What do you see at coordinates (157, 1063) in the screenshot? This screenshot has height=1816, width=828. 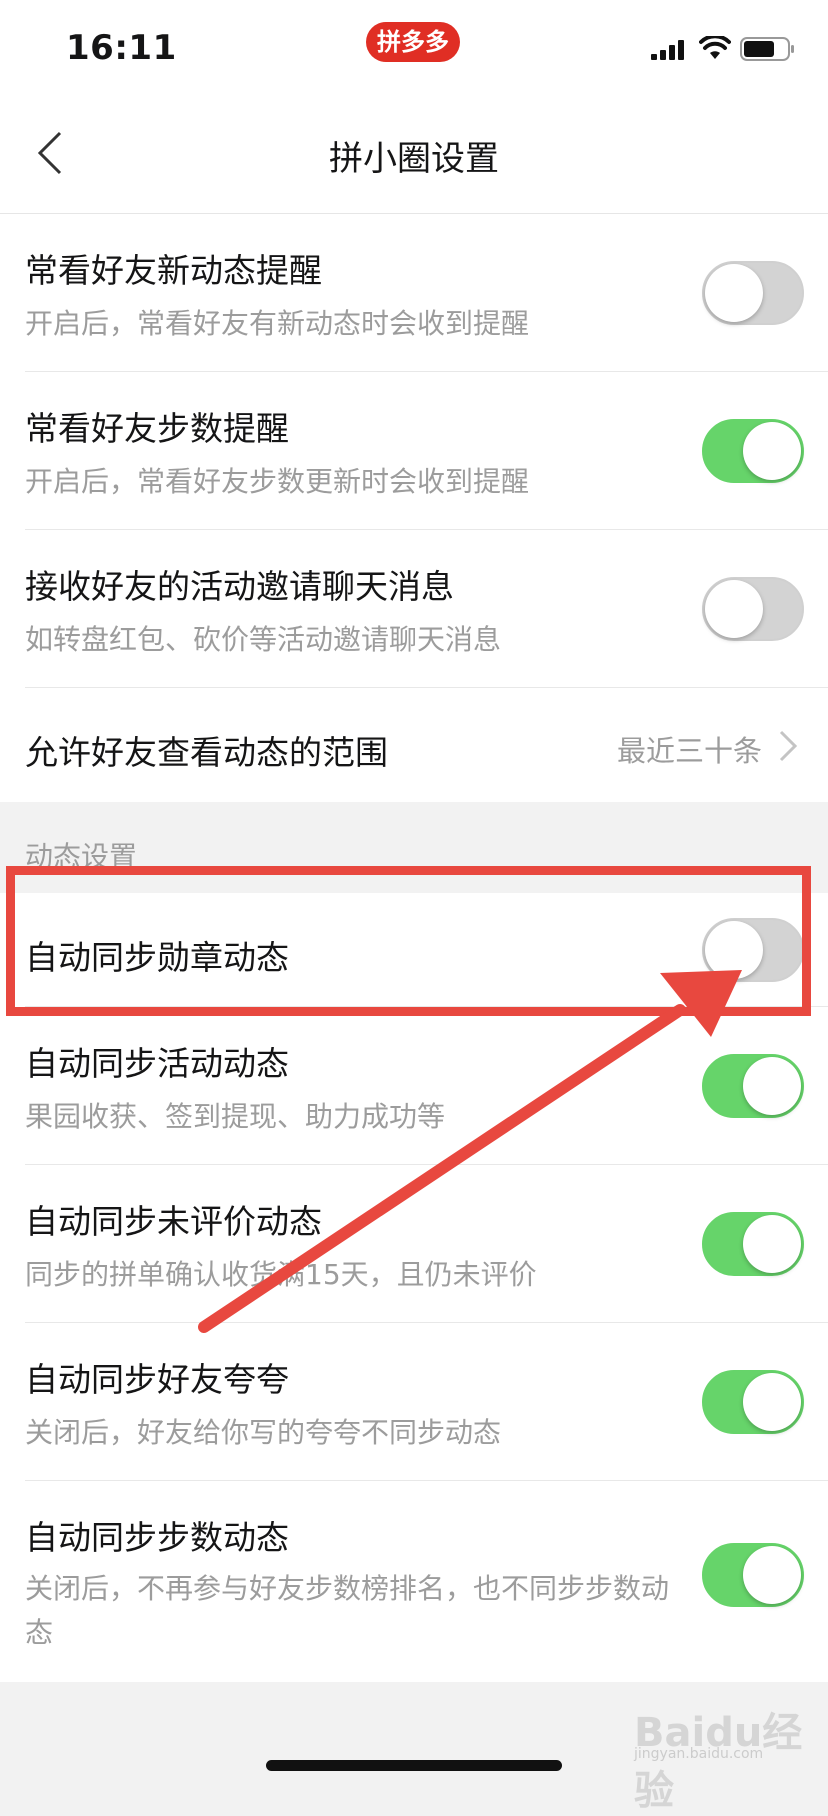 I see `setting-title: 自动同步活动动态` at bounding box center [157, 1063].